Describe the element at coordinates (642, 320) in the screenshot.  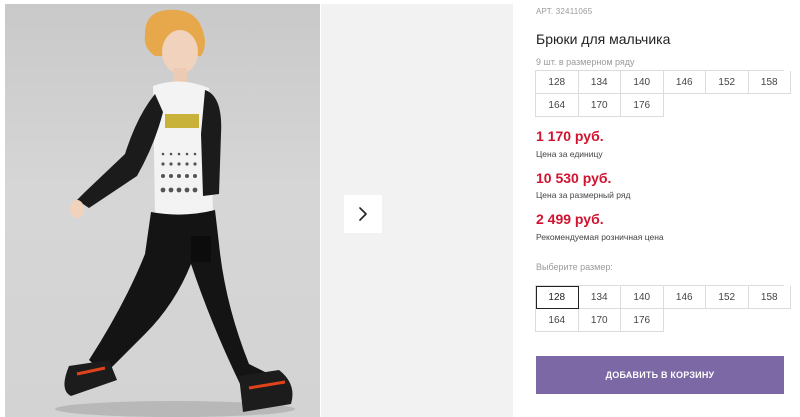
I see `size-option: 176` at that location.